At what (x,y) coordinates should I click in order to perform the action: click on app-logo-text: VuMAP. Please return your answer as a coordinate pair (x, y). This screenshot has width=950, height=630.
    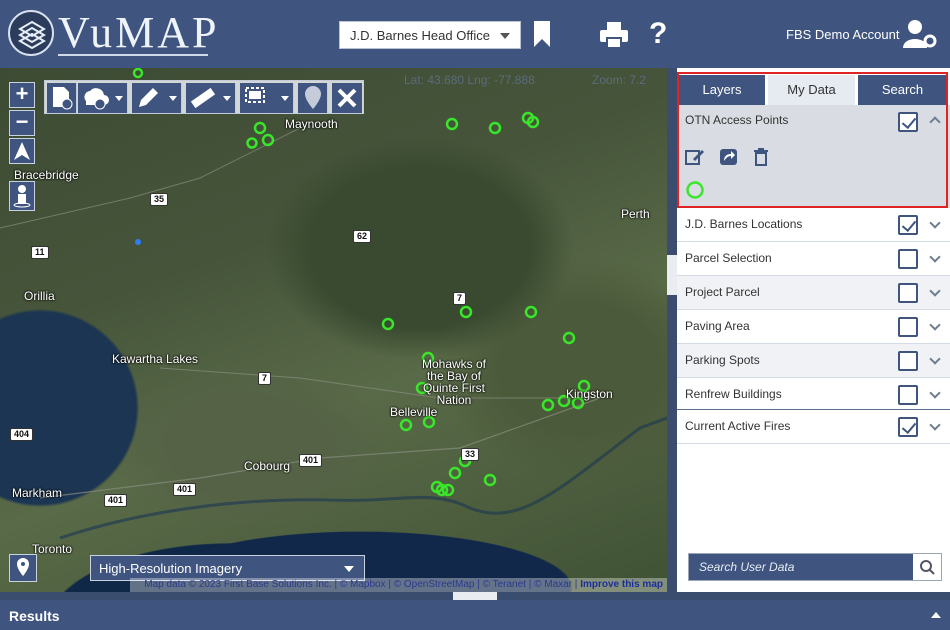
    Looking at the image, I should click on (139, 32).